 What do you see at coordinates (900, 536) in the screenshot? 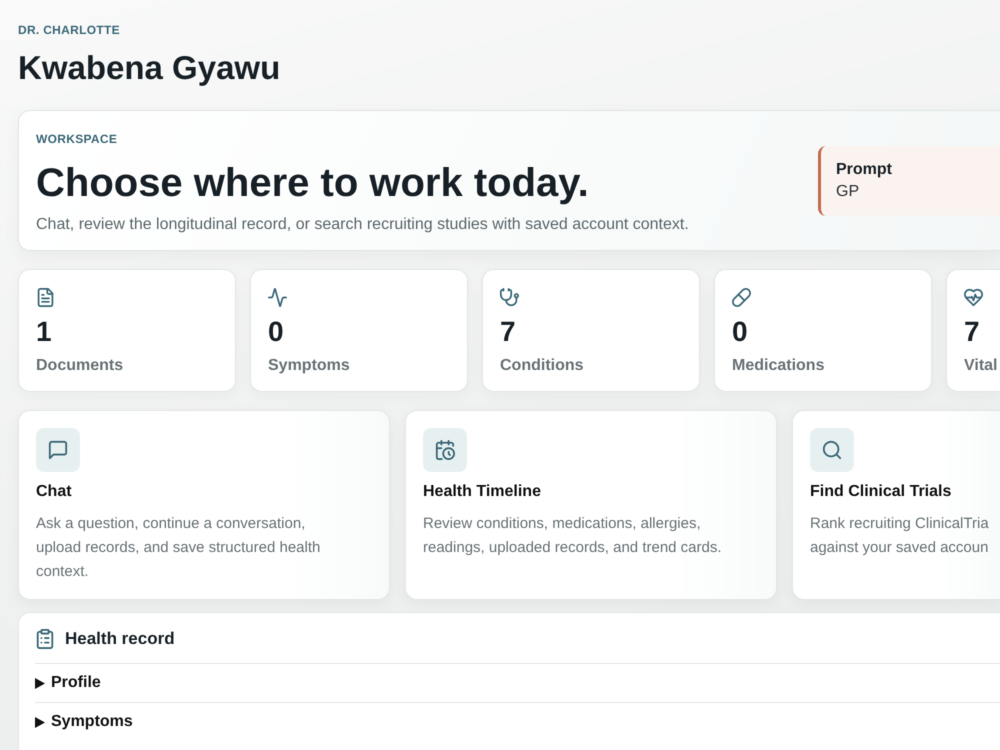
I see `card-description: Rank recruiting ClinicalTria against your saved accoun` at bounding box center [900, 536].